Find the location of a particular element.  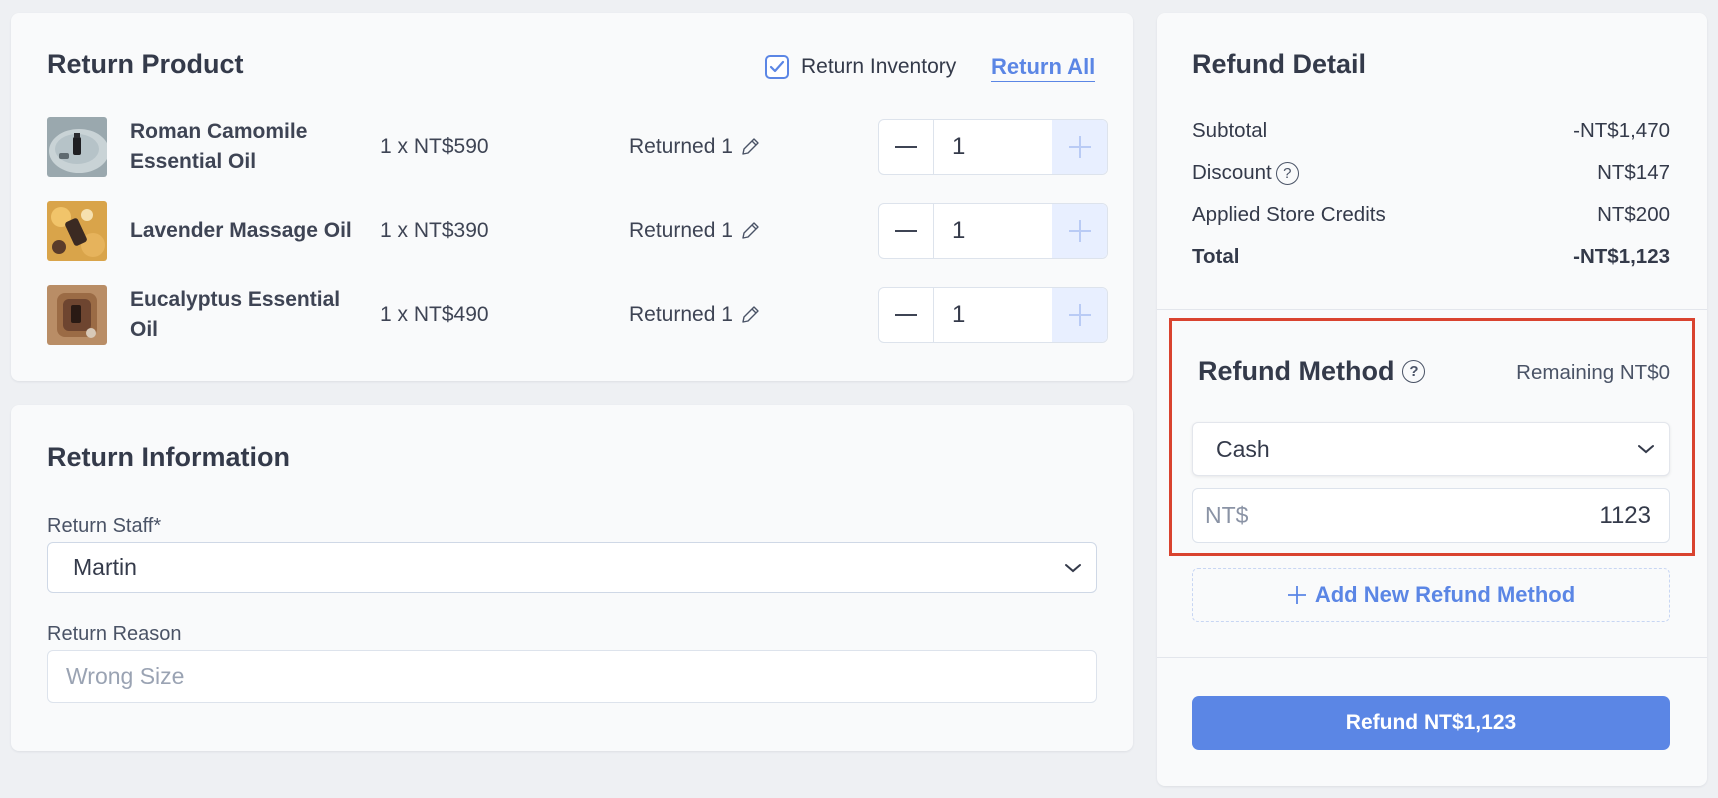

product-price: 1 x NT$490 is located at coordinates (434, 314).